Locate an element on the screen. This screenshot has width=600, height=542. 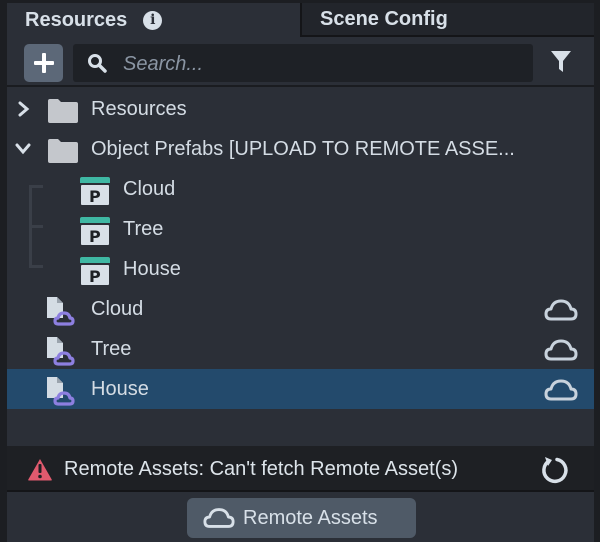
tab-resources: Resources i is located at coordinates (153, 20).